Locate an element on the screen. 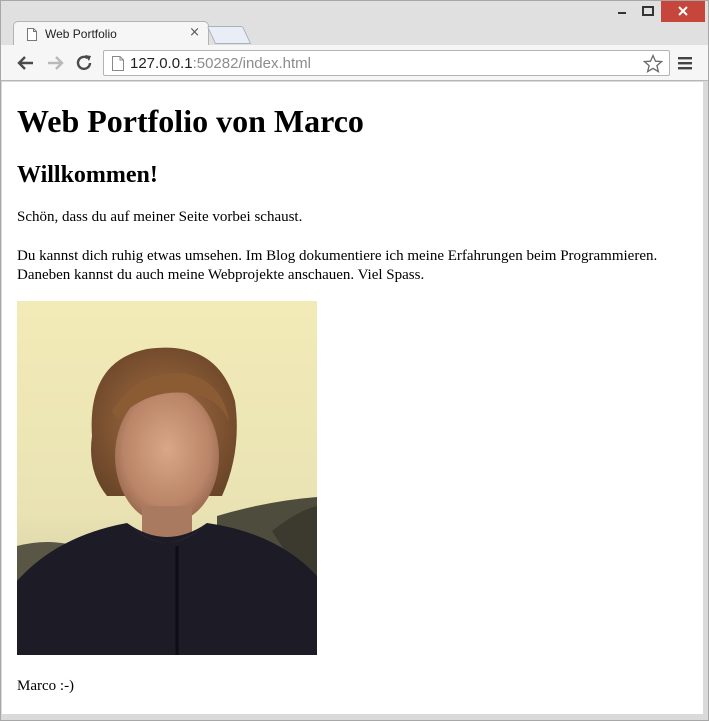 The width and height of the screenshot is (709, 721). back-arrow-icon is located at coordinates (26, 63).